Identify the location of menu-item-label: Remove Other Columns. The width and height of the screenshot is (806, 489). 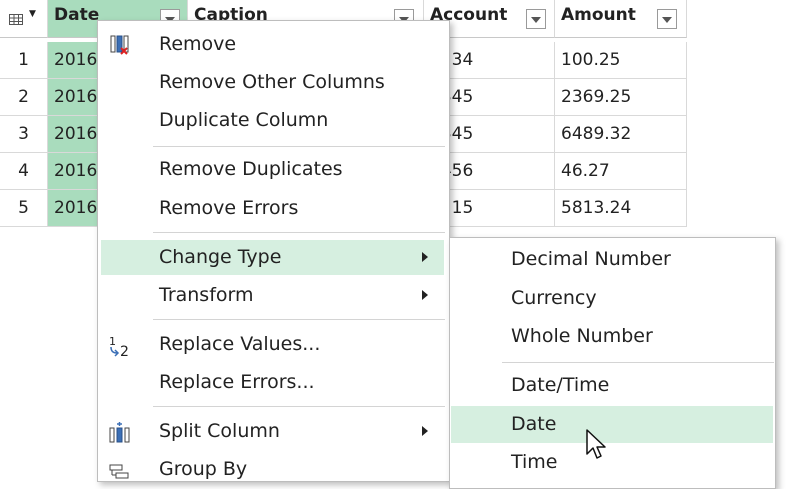
(272, 82).